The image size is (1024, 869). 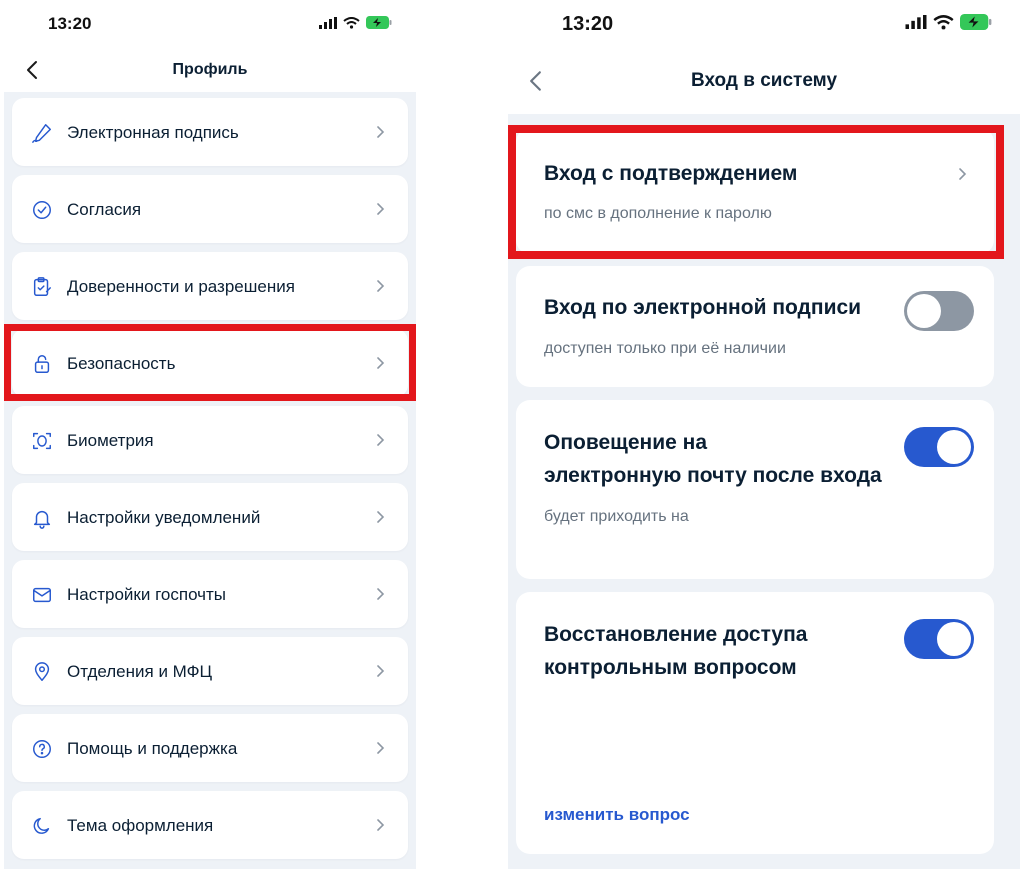 What do you see at coordinates (153, 132) in the screenshot?
I see `menu-item-label: Электронная подпись` at bounding box center [153, 132].